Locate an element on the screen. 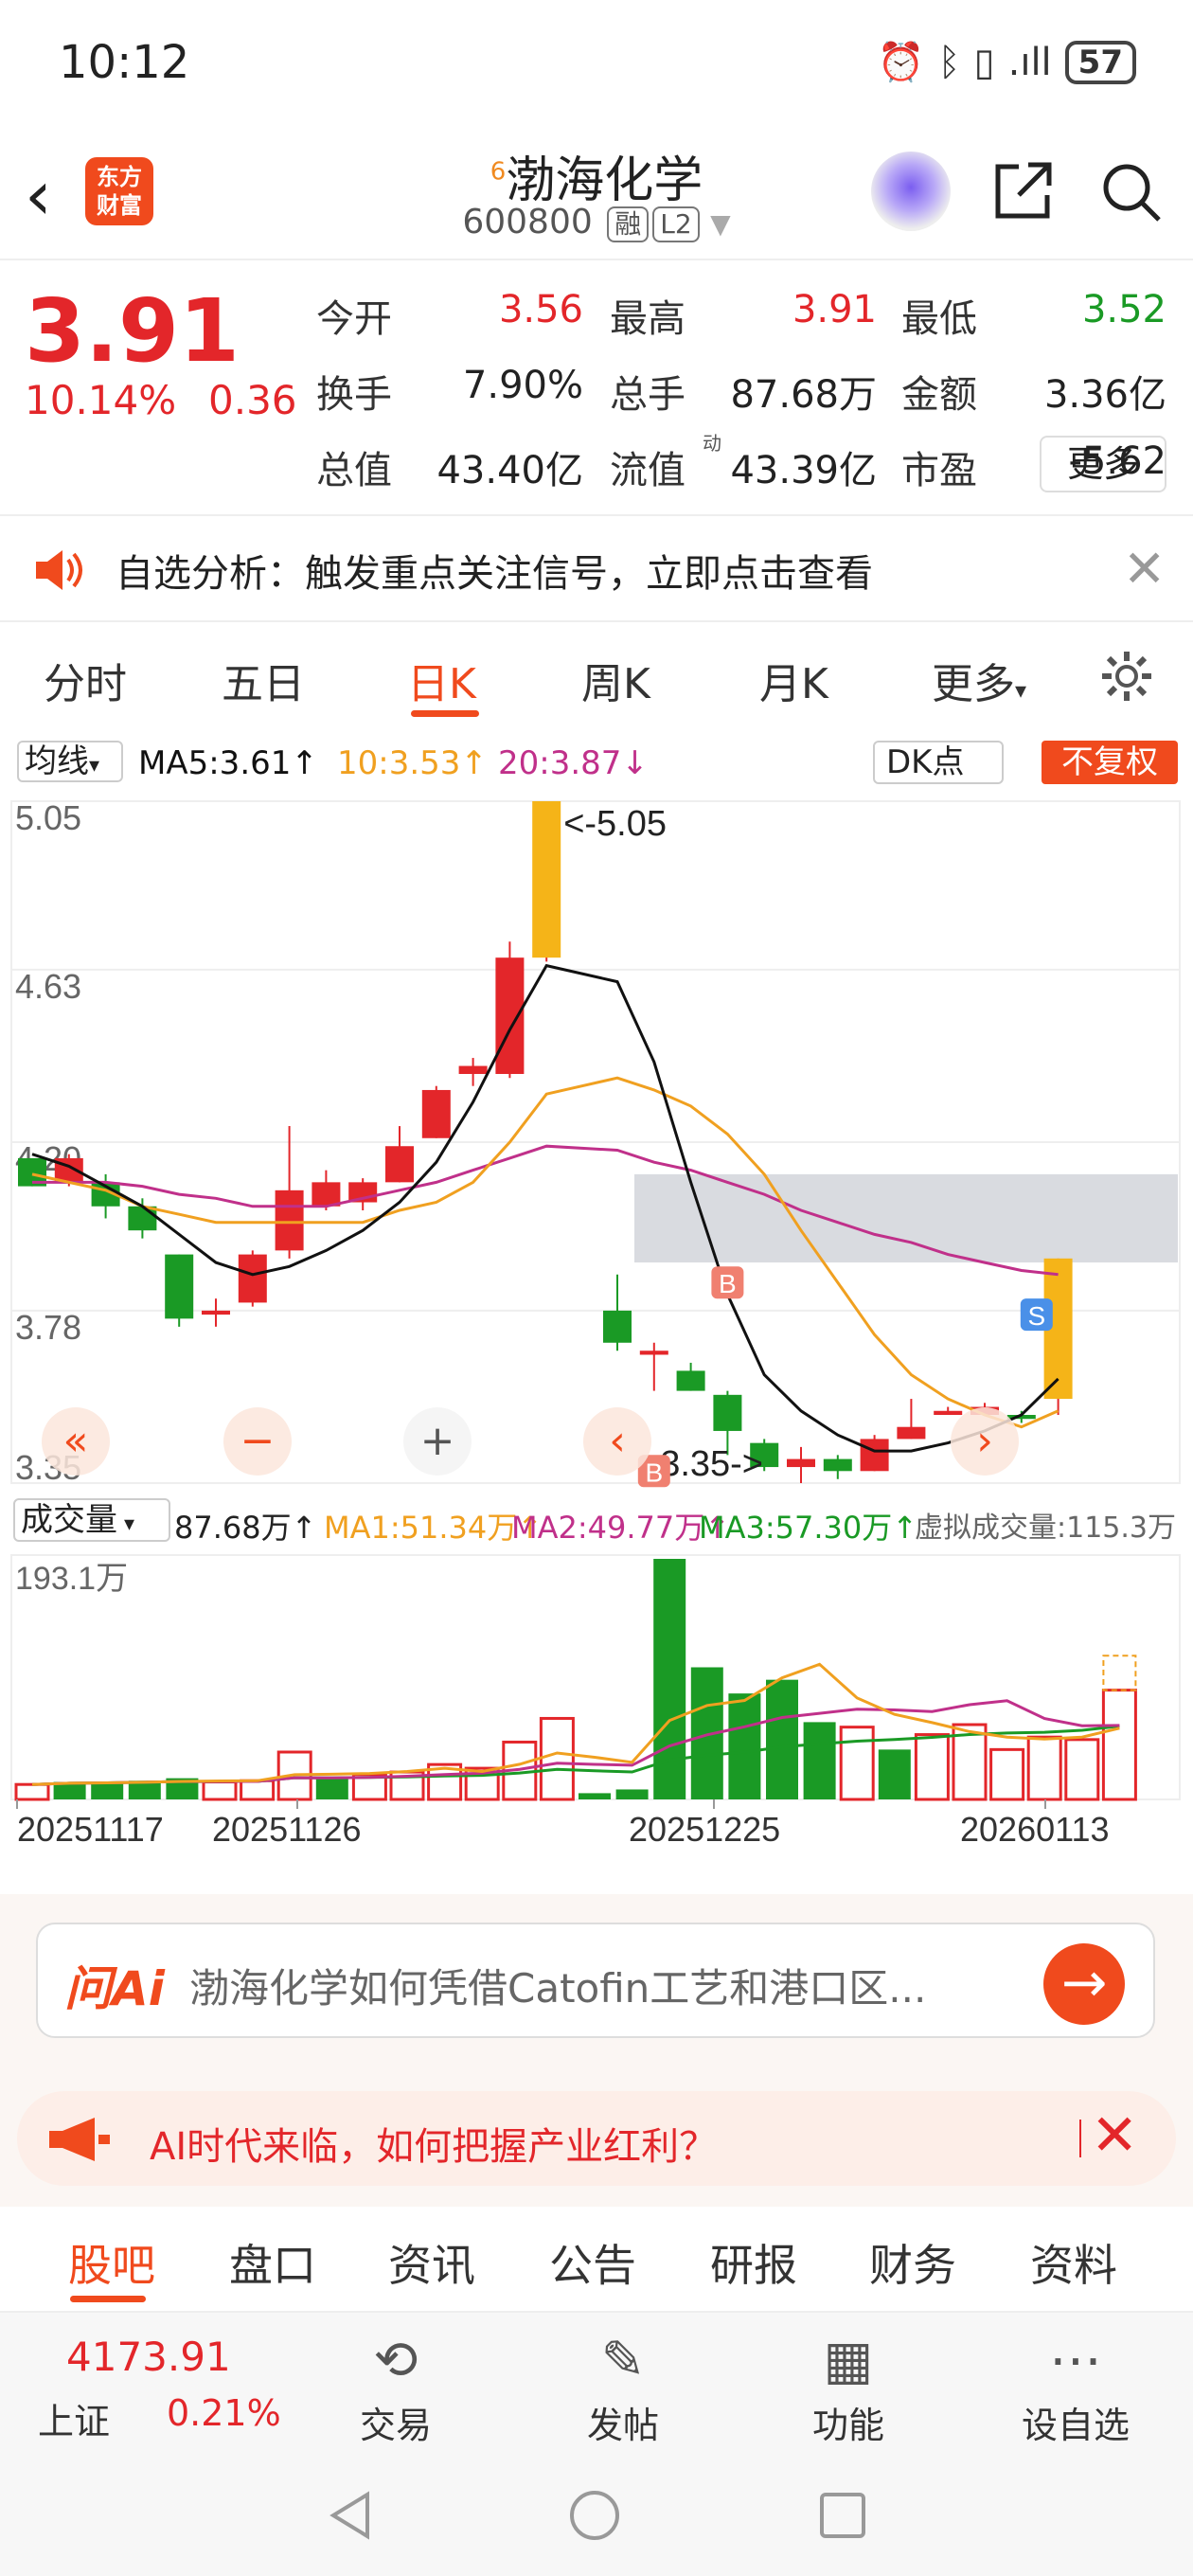 The height and width of the screenshot is (2576, 1193). tab-monthly-k: 月K is located at coordinates (793, 680).